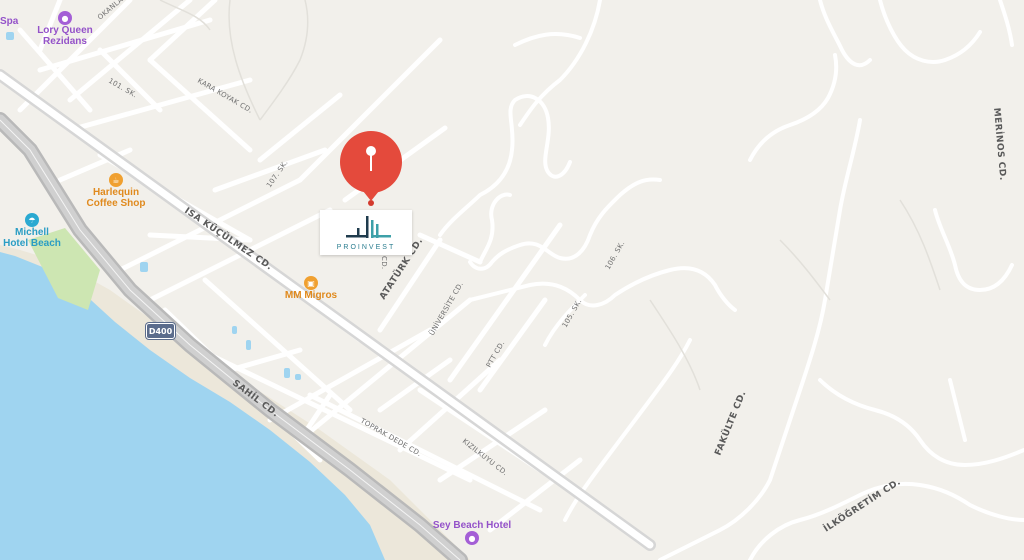 This screenshot has height=560, width=1024. I want to click on street-label-ilkogretim: İLKÖĞRETİM CD., so click(862, 505).